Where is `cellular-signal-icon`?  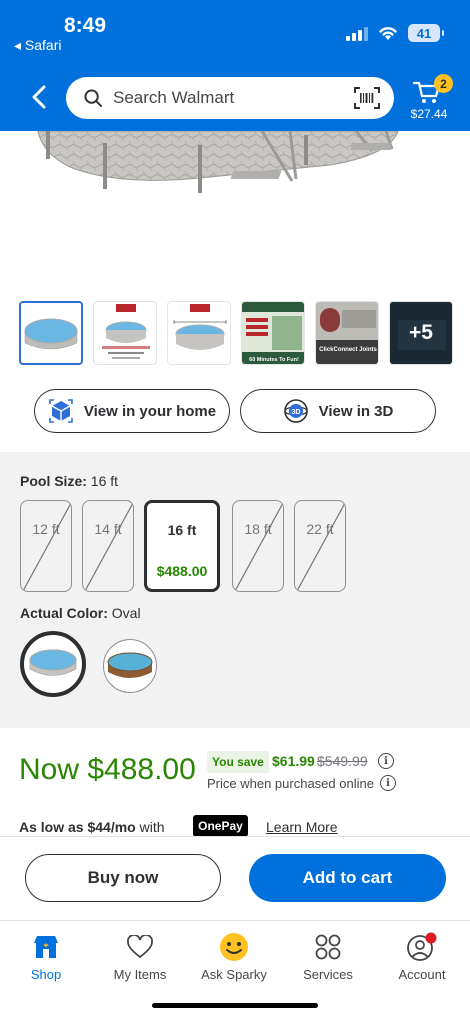 cellular-signal-icon is located at coordinates (357, 33).